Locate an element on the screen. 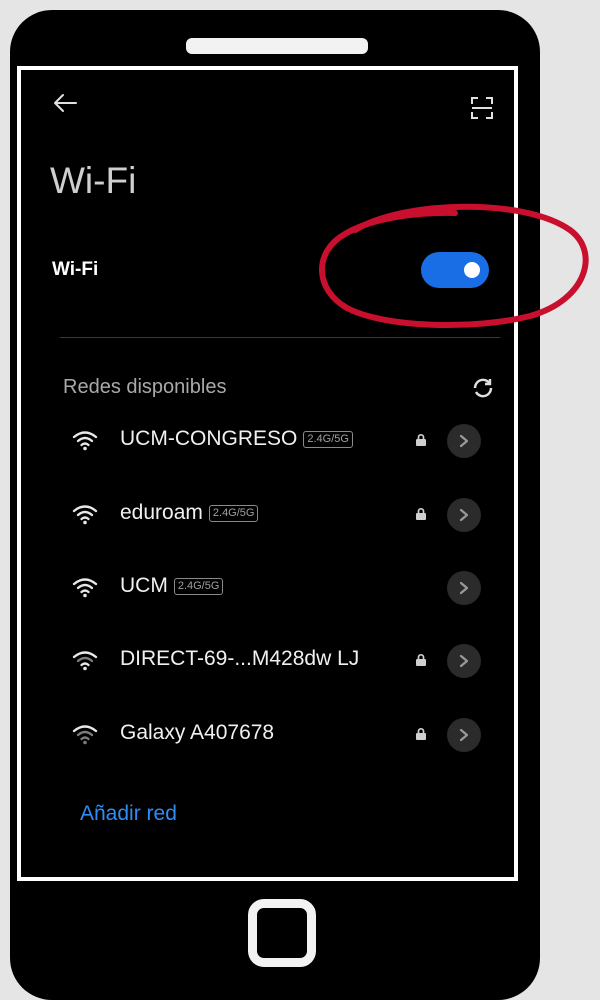 Image resolution: width=600 pixels, height=1000 pixels. network-name: UCM 2.4G/5G is located at coordinates (172, 586).